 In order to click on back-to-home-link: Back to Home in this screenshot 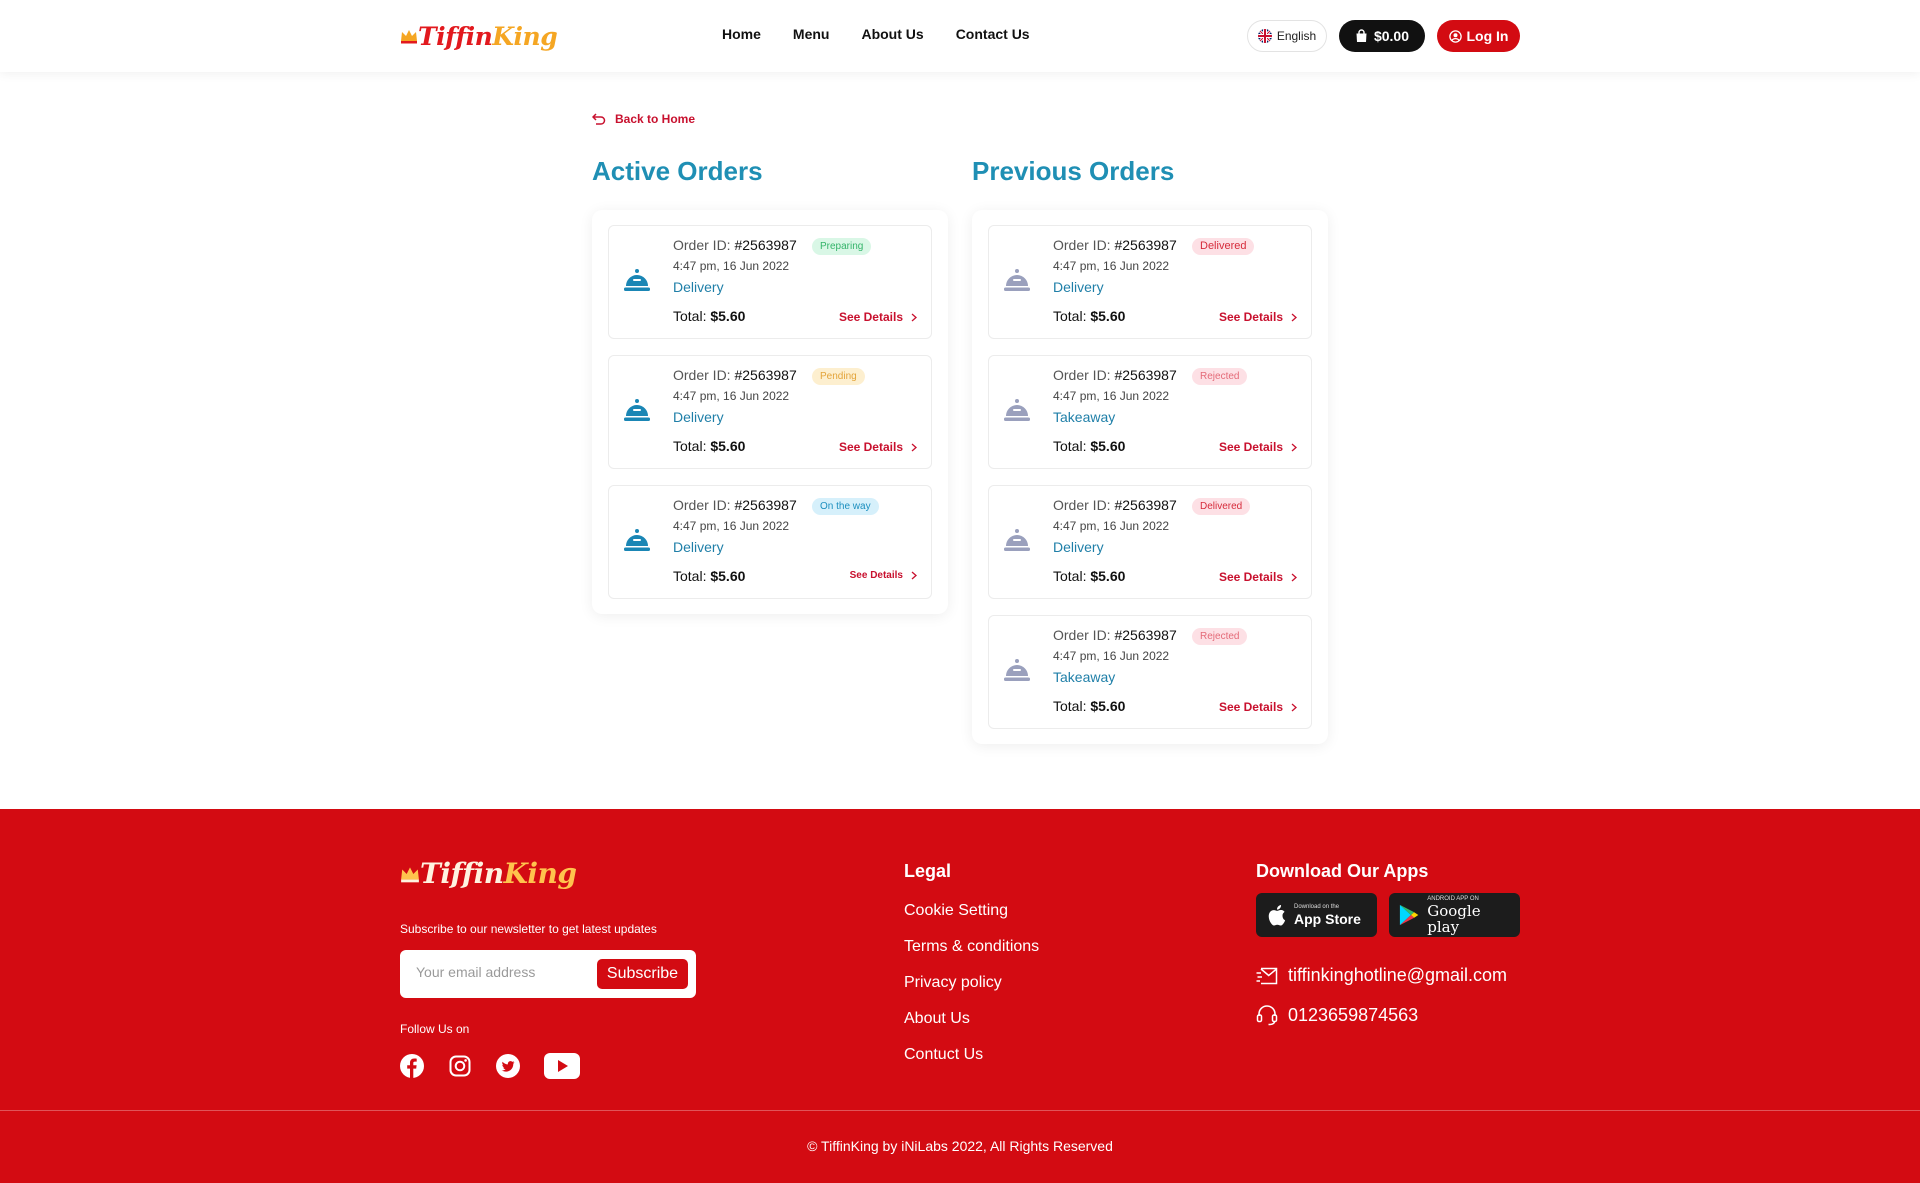, I will do `click(643, 119)`.